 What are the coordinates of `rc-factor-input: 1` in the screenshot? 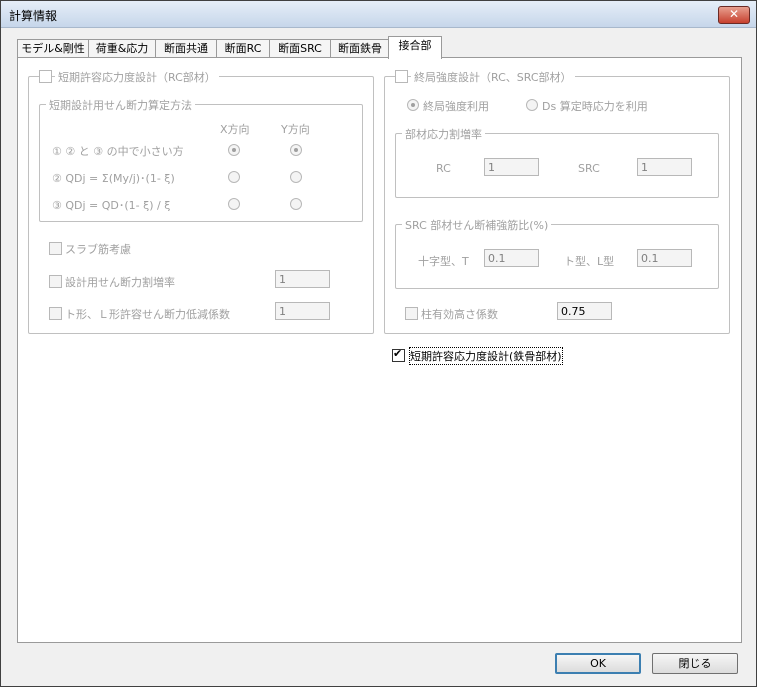 It's located at (511, 167).